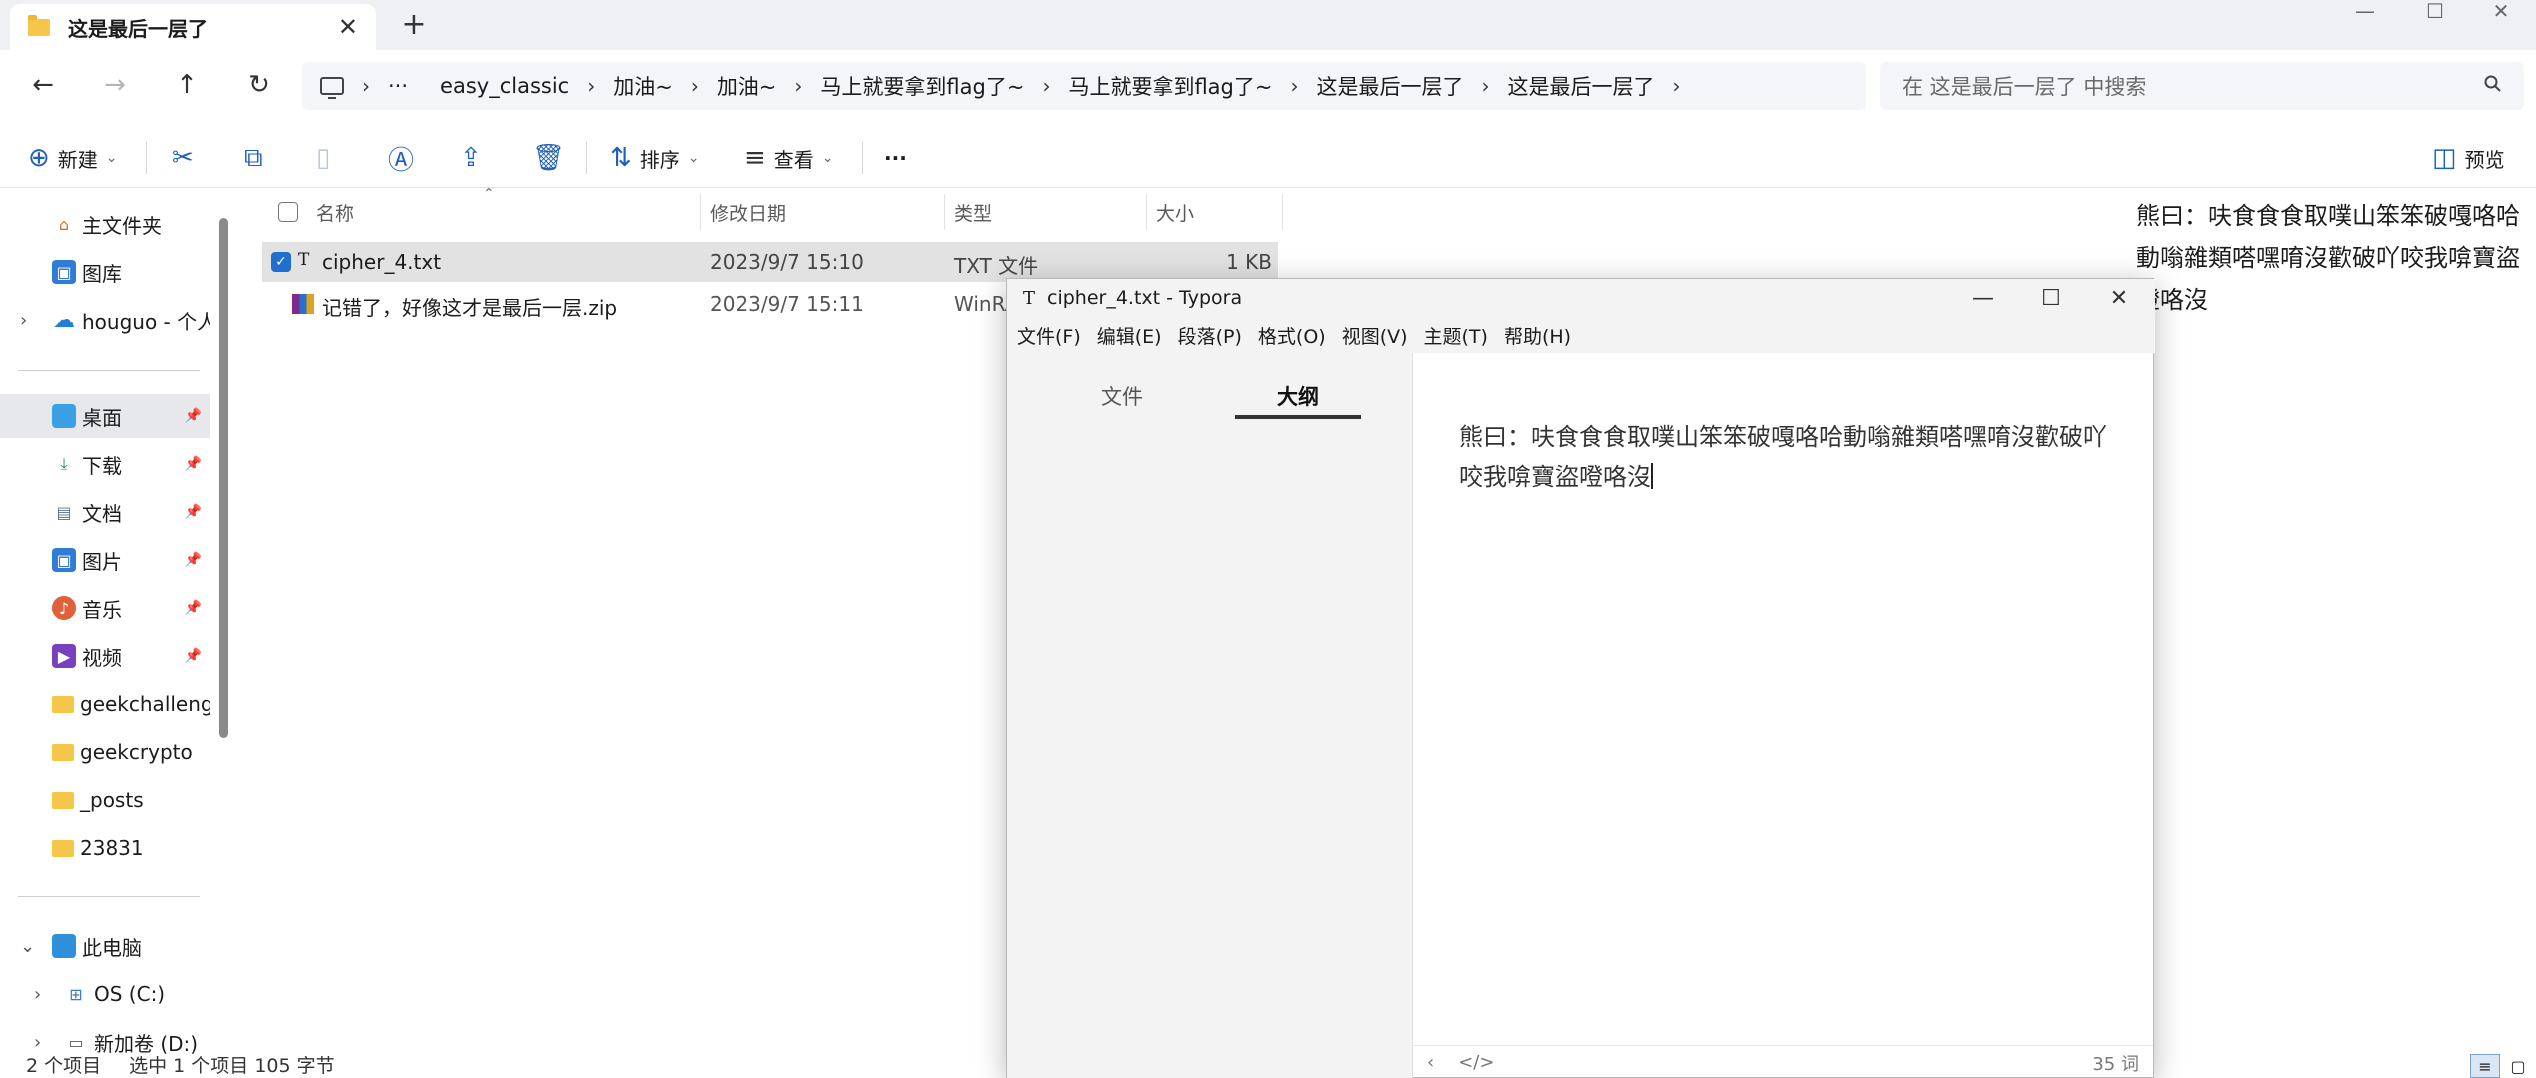 Image resolution: width=2536 pixels, height=1078 pixels. What do you see at coordinates (259, 85) in the screenshot?
I see `refresh-button: ↻` at bounding box center [259, 85].